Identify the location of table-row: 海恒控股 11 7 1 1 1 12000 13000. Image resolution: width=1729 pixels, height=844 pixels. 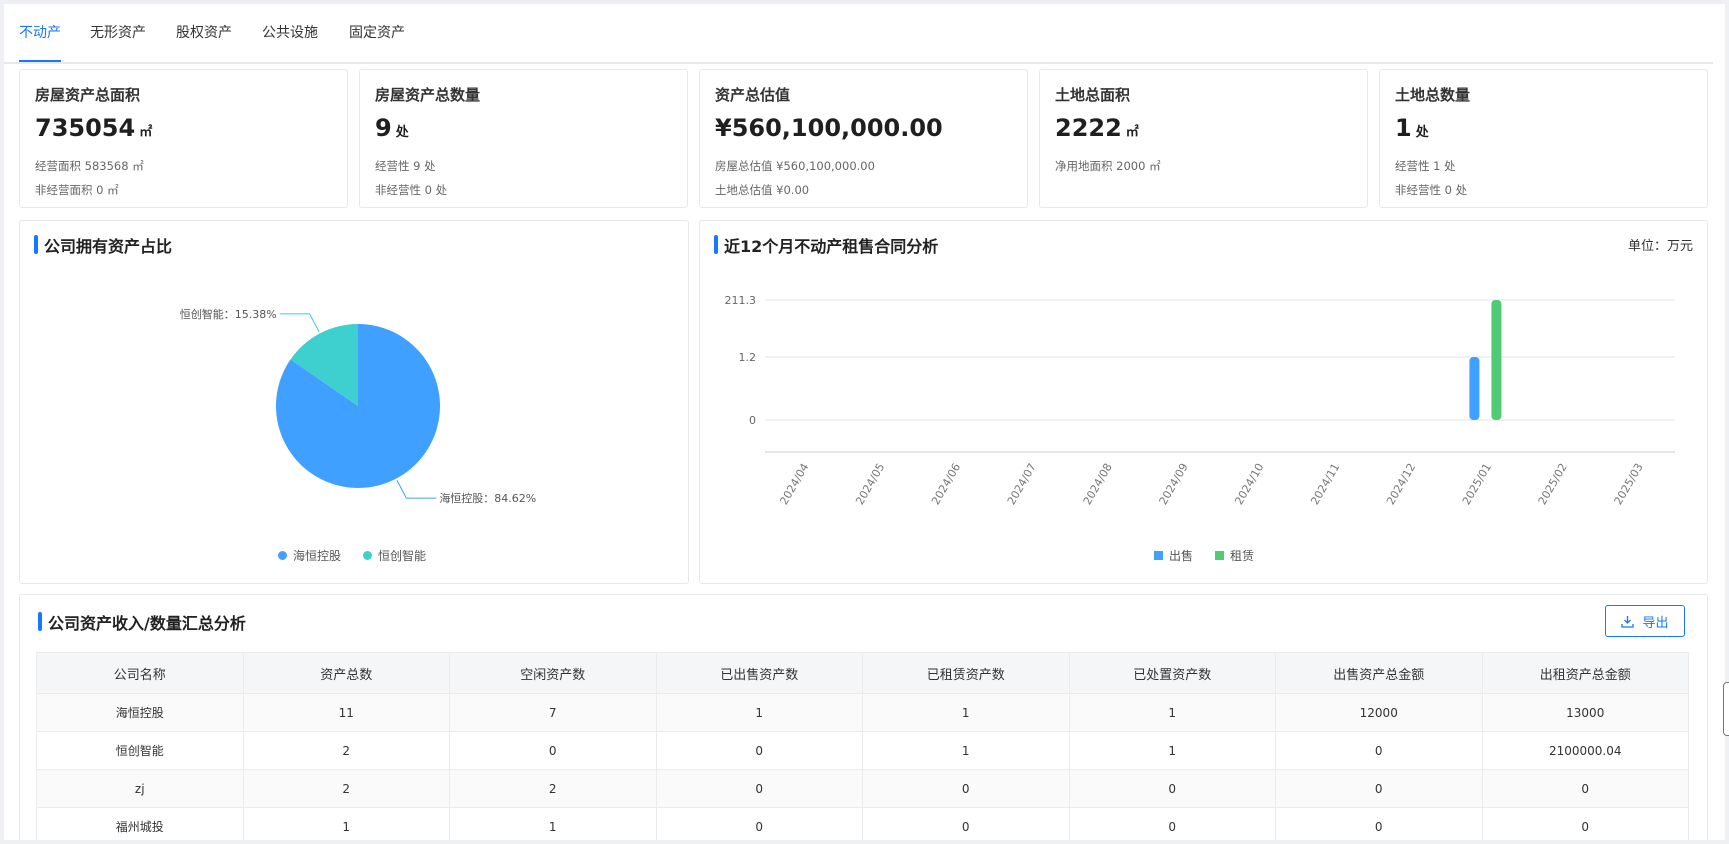
(862, 712).